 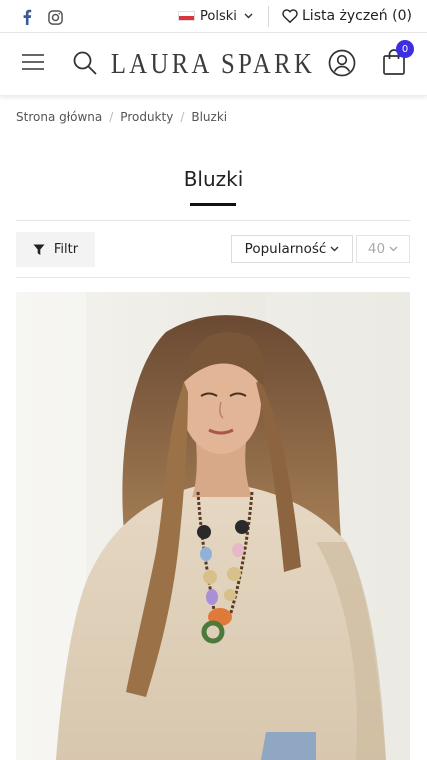 I want to click on main-header: LAURA SPARK 0, so click(x=213, y=65).